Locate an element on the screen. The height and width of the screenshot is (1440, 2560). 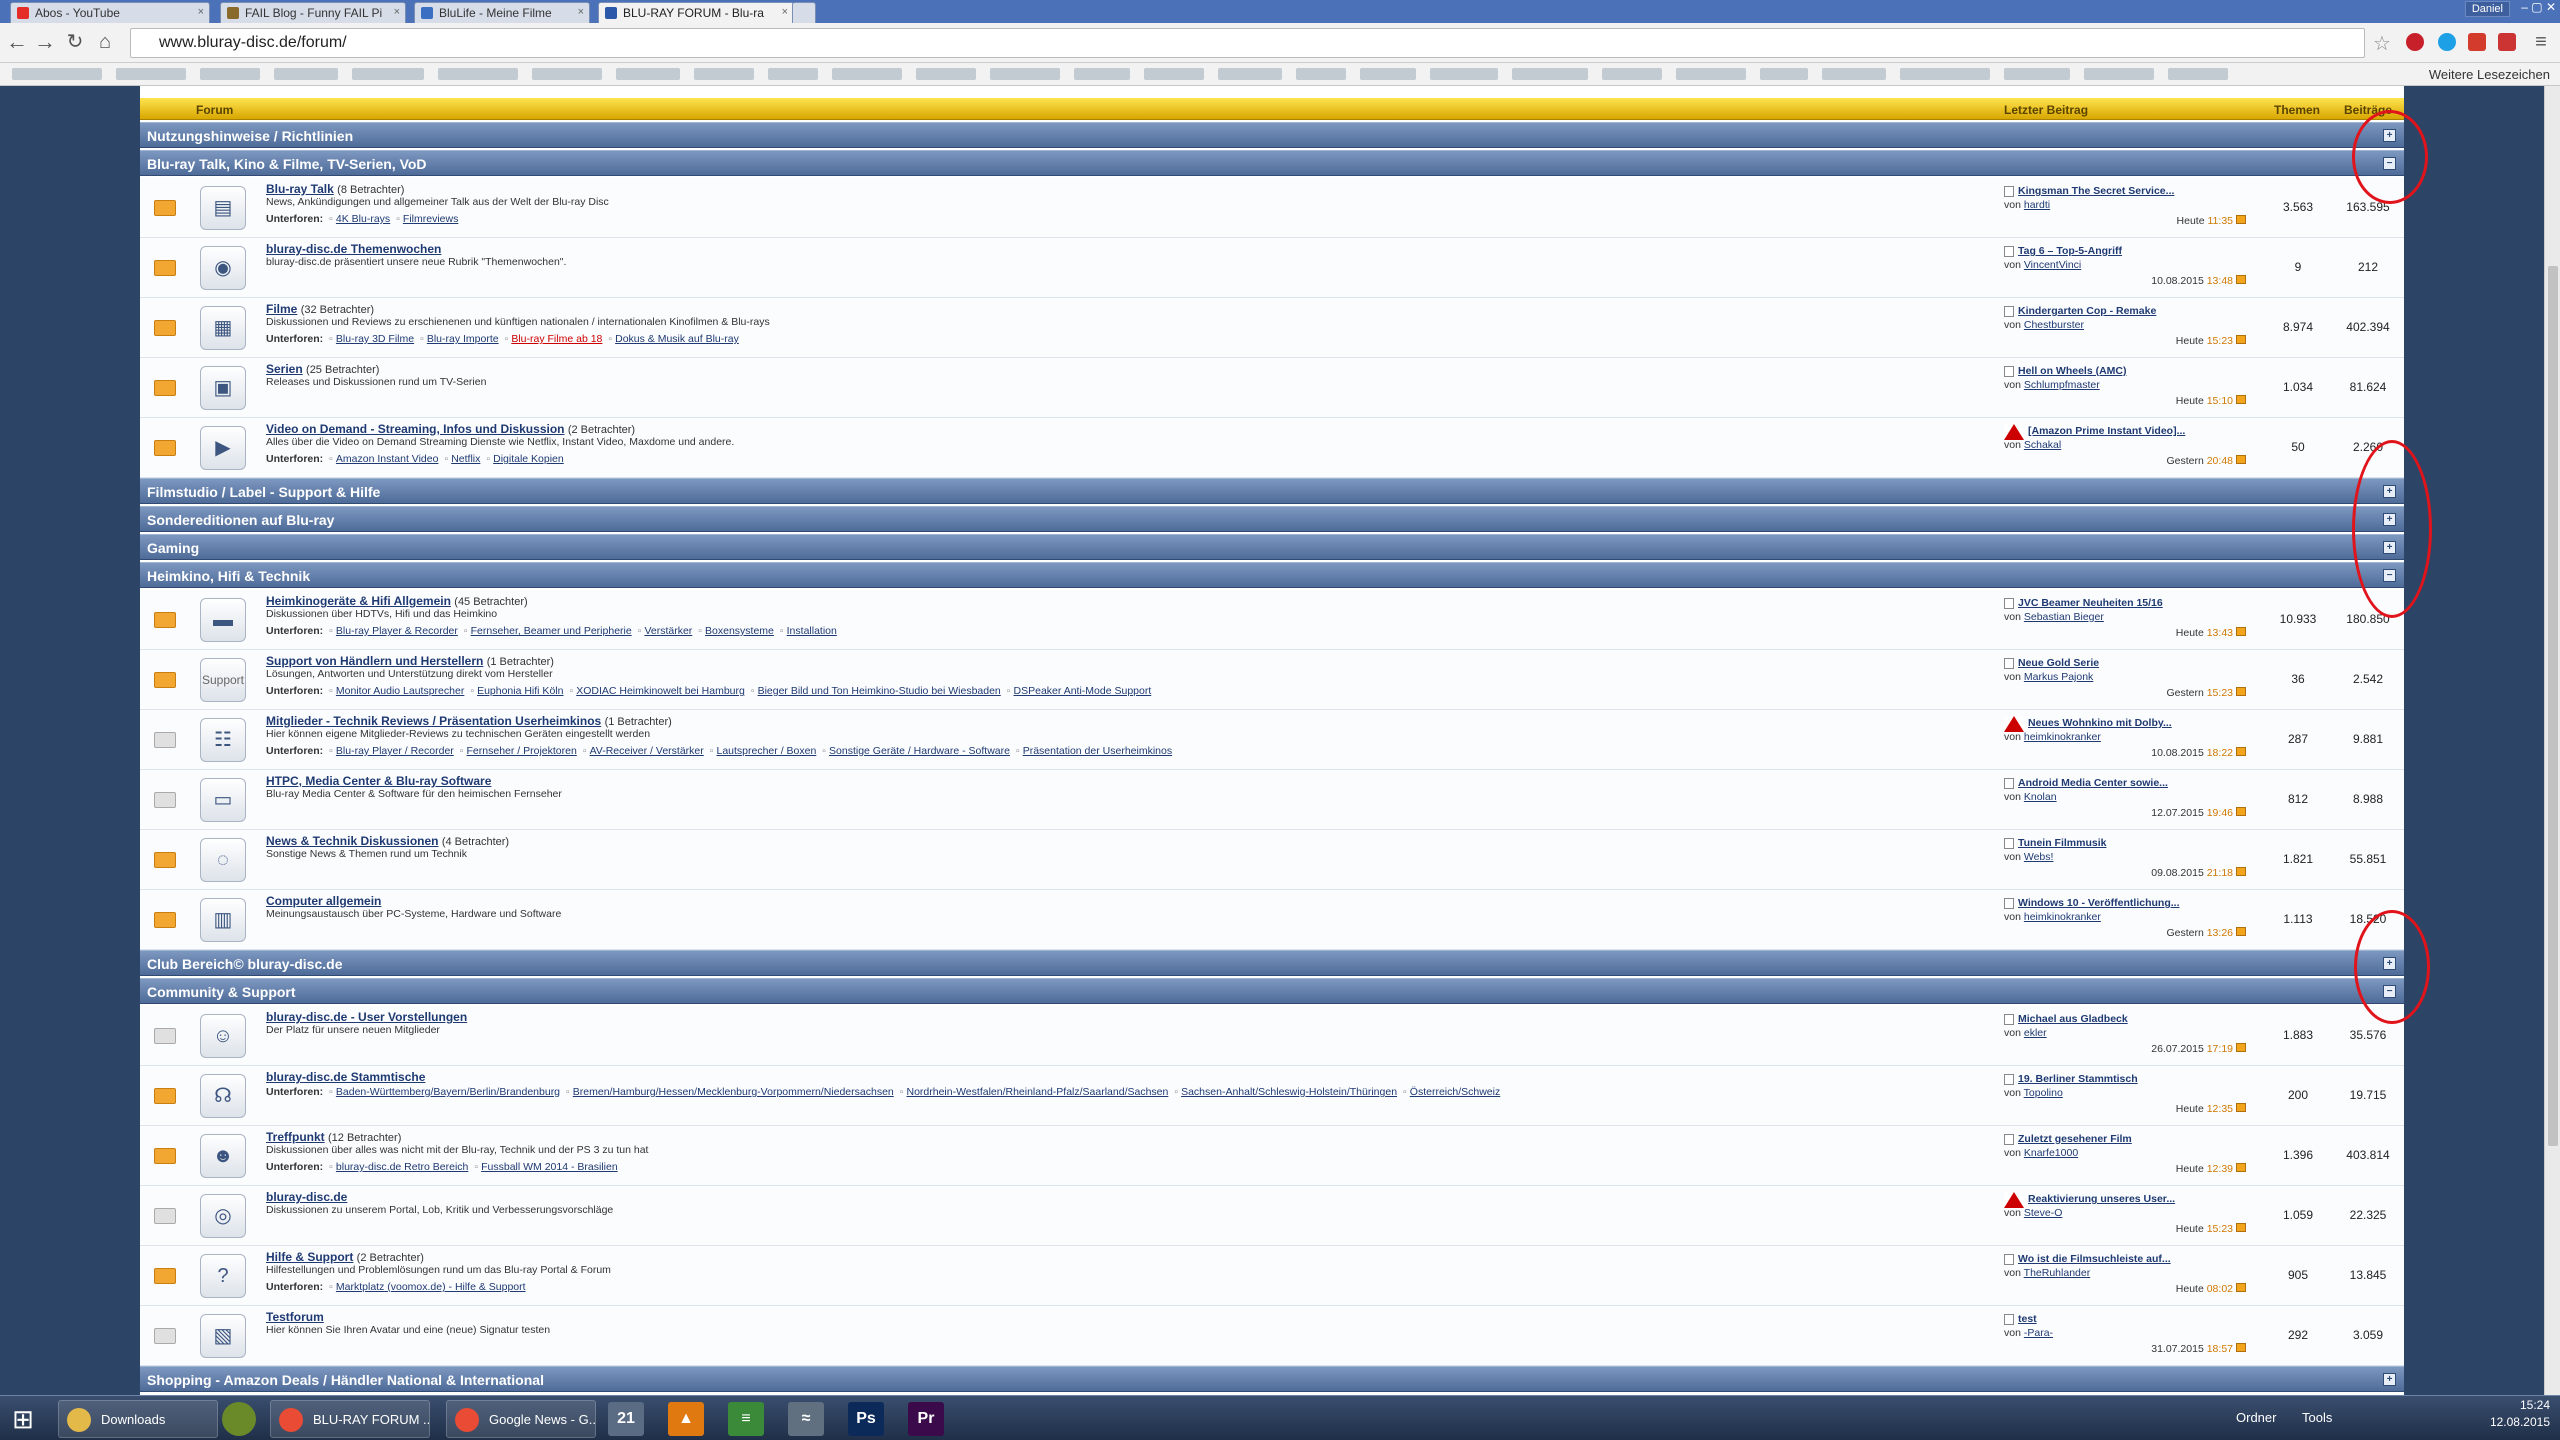
system-tray-clock: 15:24 12.08.2015 is located at coordinates (2520, 1413).